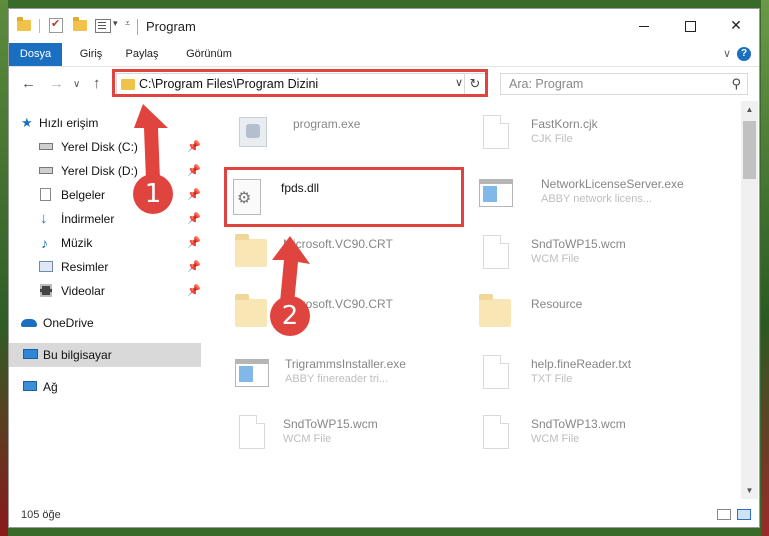 This screenshot has height=536, width=769. I want to click on sidebar-item-label: Yerel Disk (D:), so click(99, 171).